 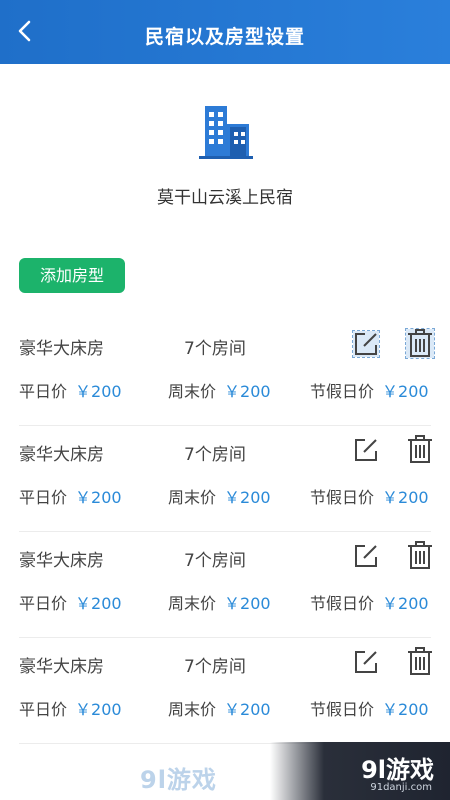 I want to click on app-header: 民宿以及房型设置, so click(x=225, y=32).